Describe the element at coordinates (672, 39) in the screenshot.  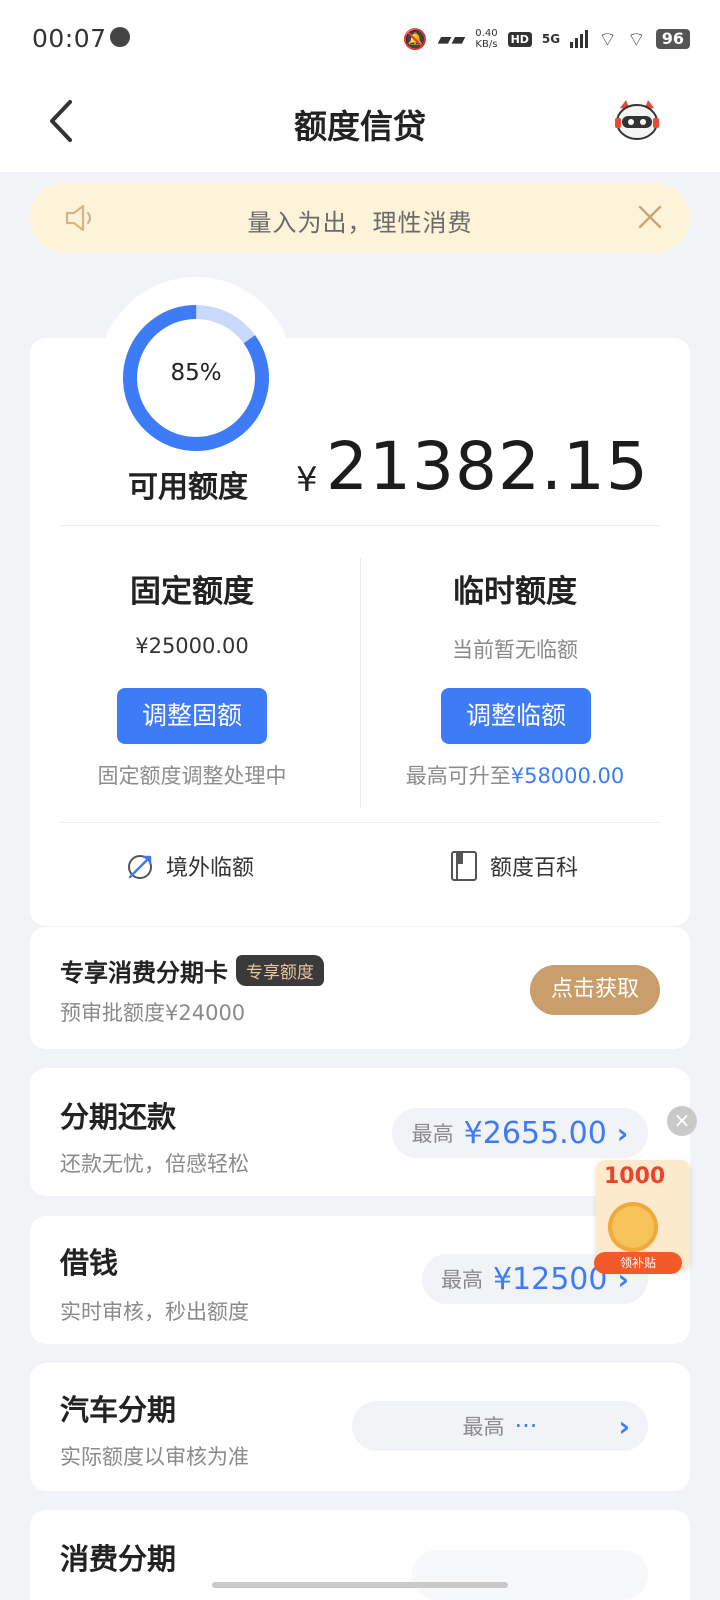
I see `battery-icon: 96` at that location.